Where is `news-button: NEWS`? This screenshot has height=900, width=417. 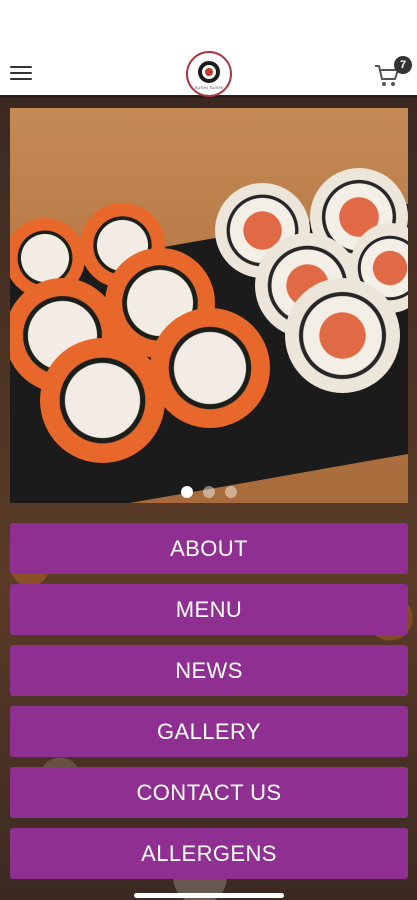 news-button: NEWS is located at coordinates (209, 670).